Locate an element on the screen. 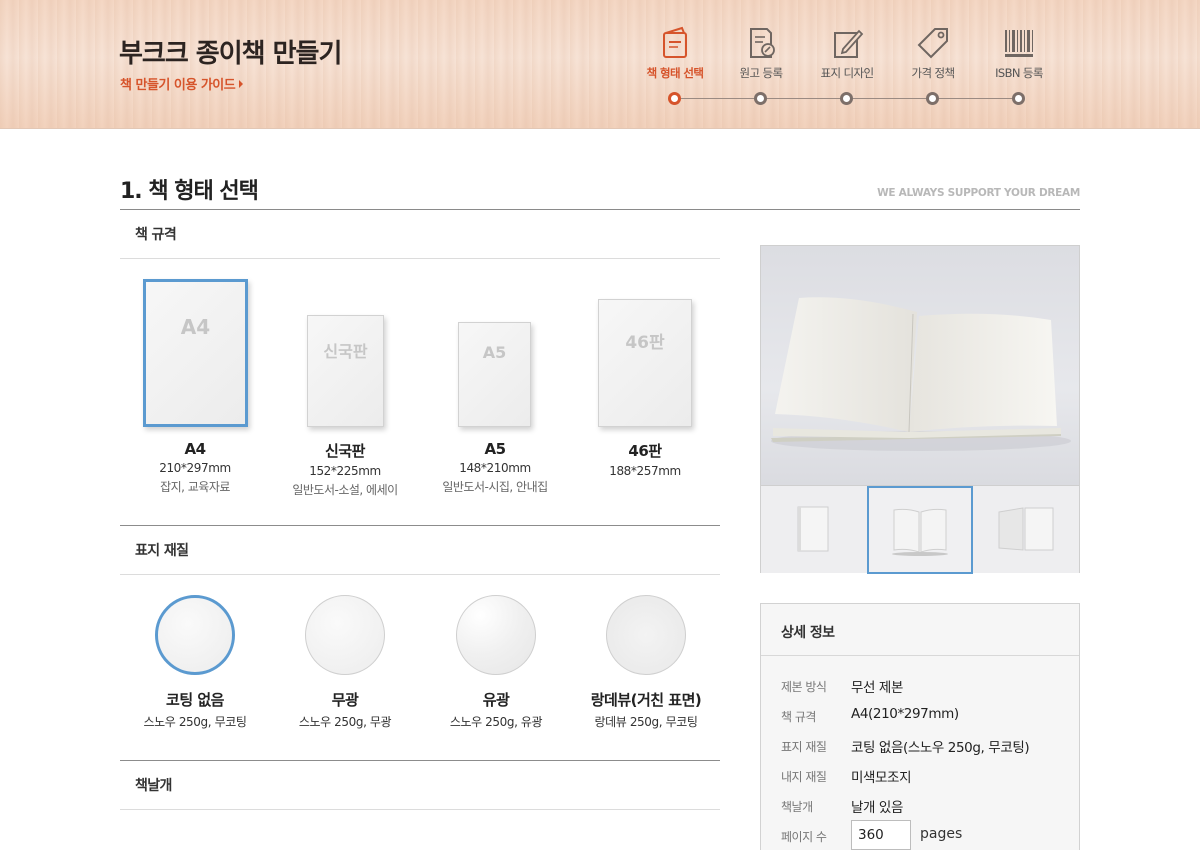 This screenshot has width=1200, height=850. size-card-label: 46판 is located at coordinates (645, 343).